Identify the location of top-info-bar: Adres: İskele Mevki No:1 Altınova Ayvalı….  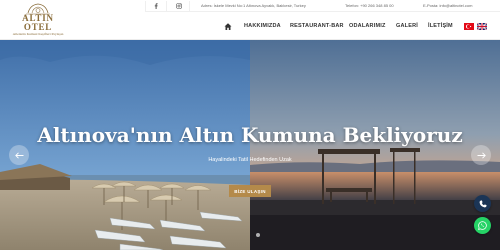
(322, 6).